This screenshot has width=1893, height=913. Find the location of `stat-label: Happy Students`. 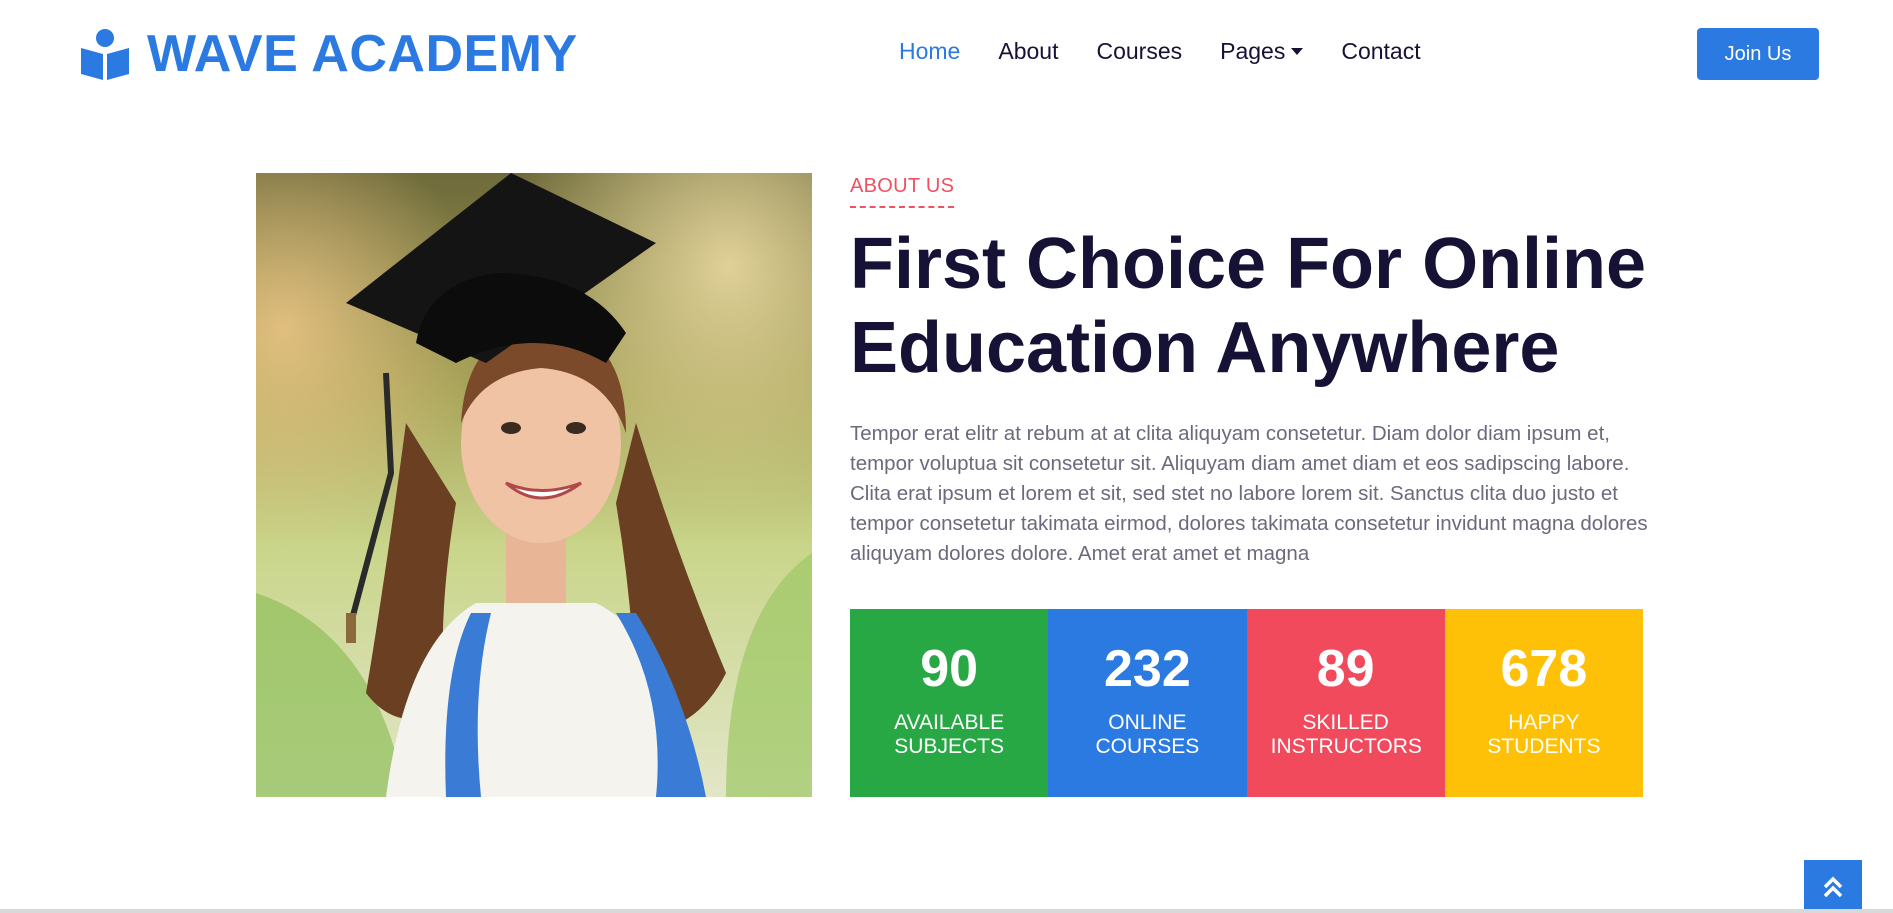

stat-label: Happy Students is located at coordinates (1544, 734).